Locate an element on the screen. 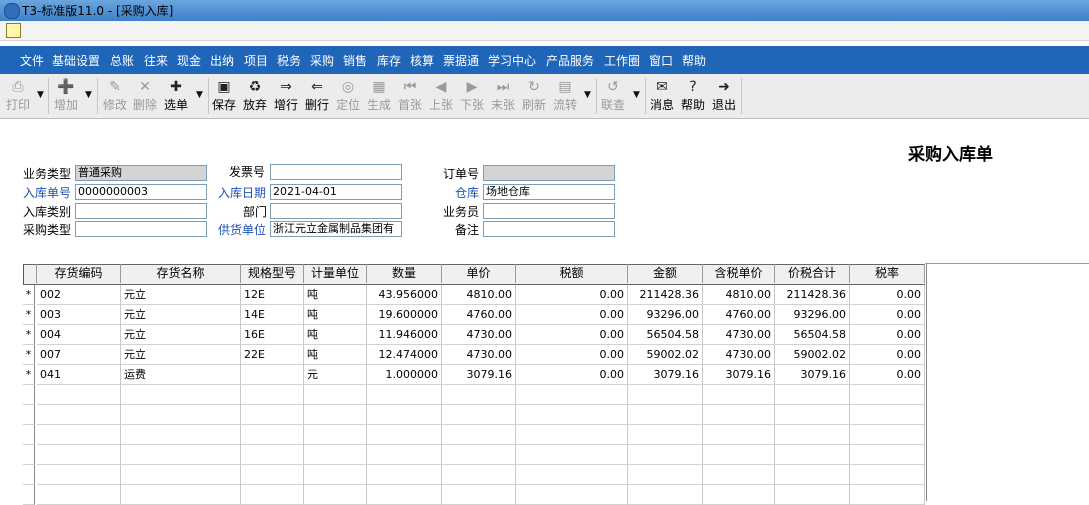 The image size is (1089, 505). cell-price: 4730.00 is located at coordinates (479, 355).